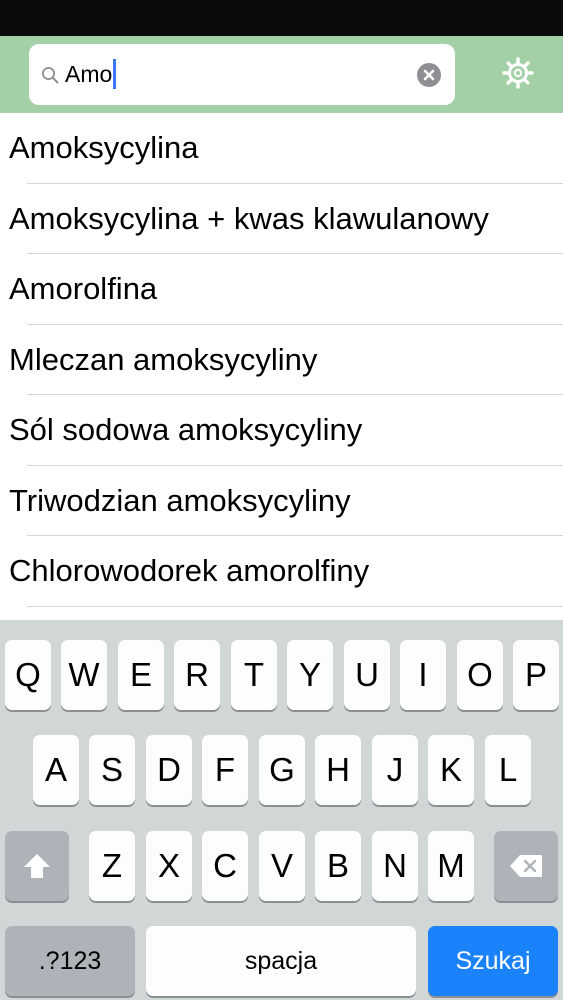  I want to click on result-item: Mleczan amoksycyliny, so click(281, 360).